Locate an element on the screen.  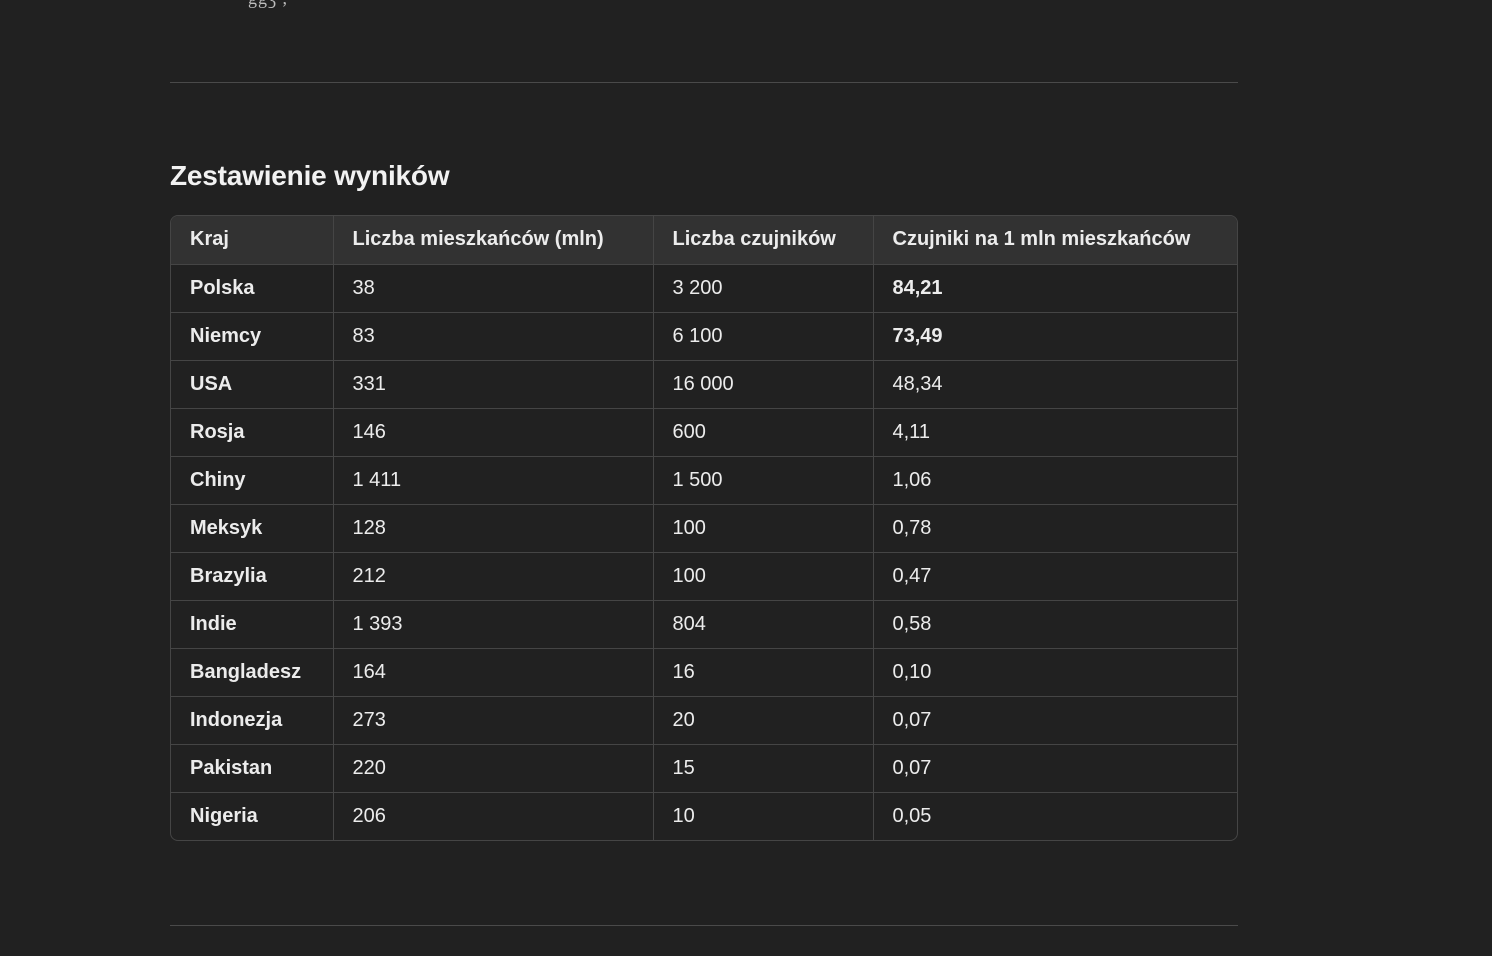
cell-per-million: 1,06 is located at coordinates (1055, 480).